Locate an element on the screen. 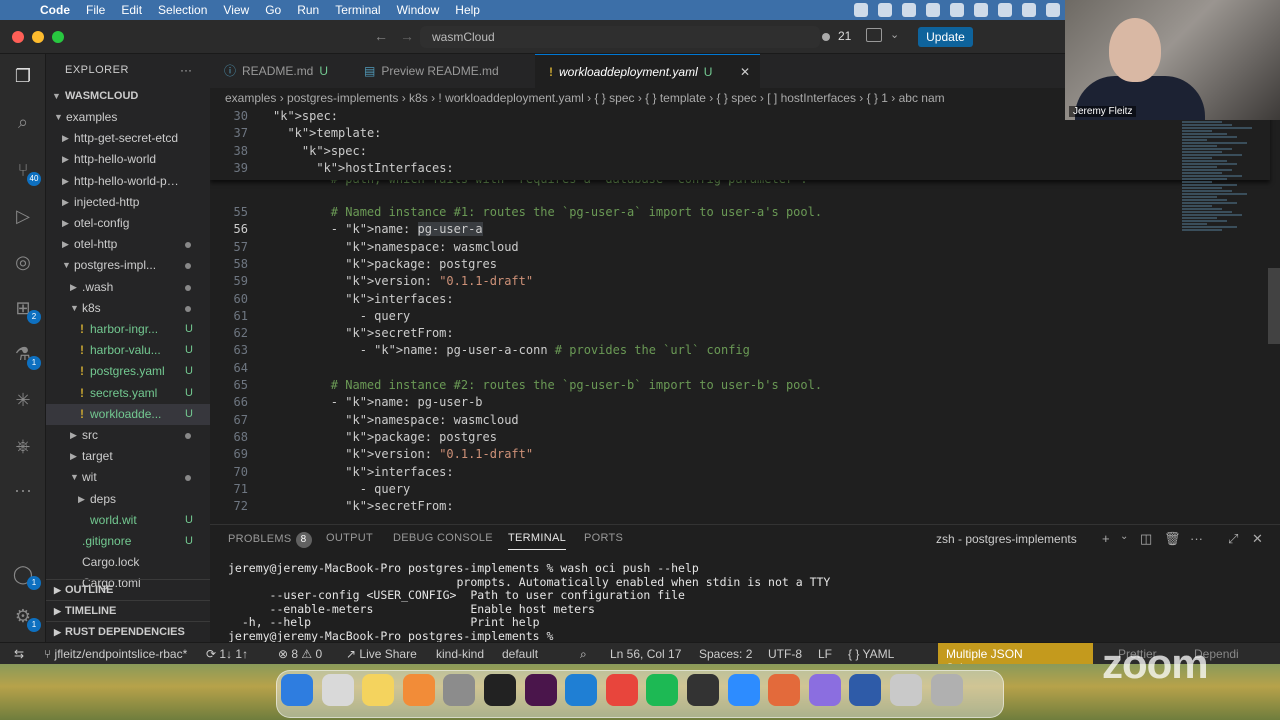 Image resolution: width=1280 pixels, height=720 pixels. tree-folder-item: ▶ target is located at coordinates (128, 456).